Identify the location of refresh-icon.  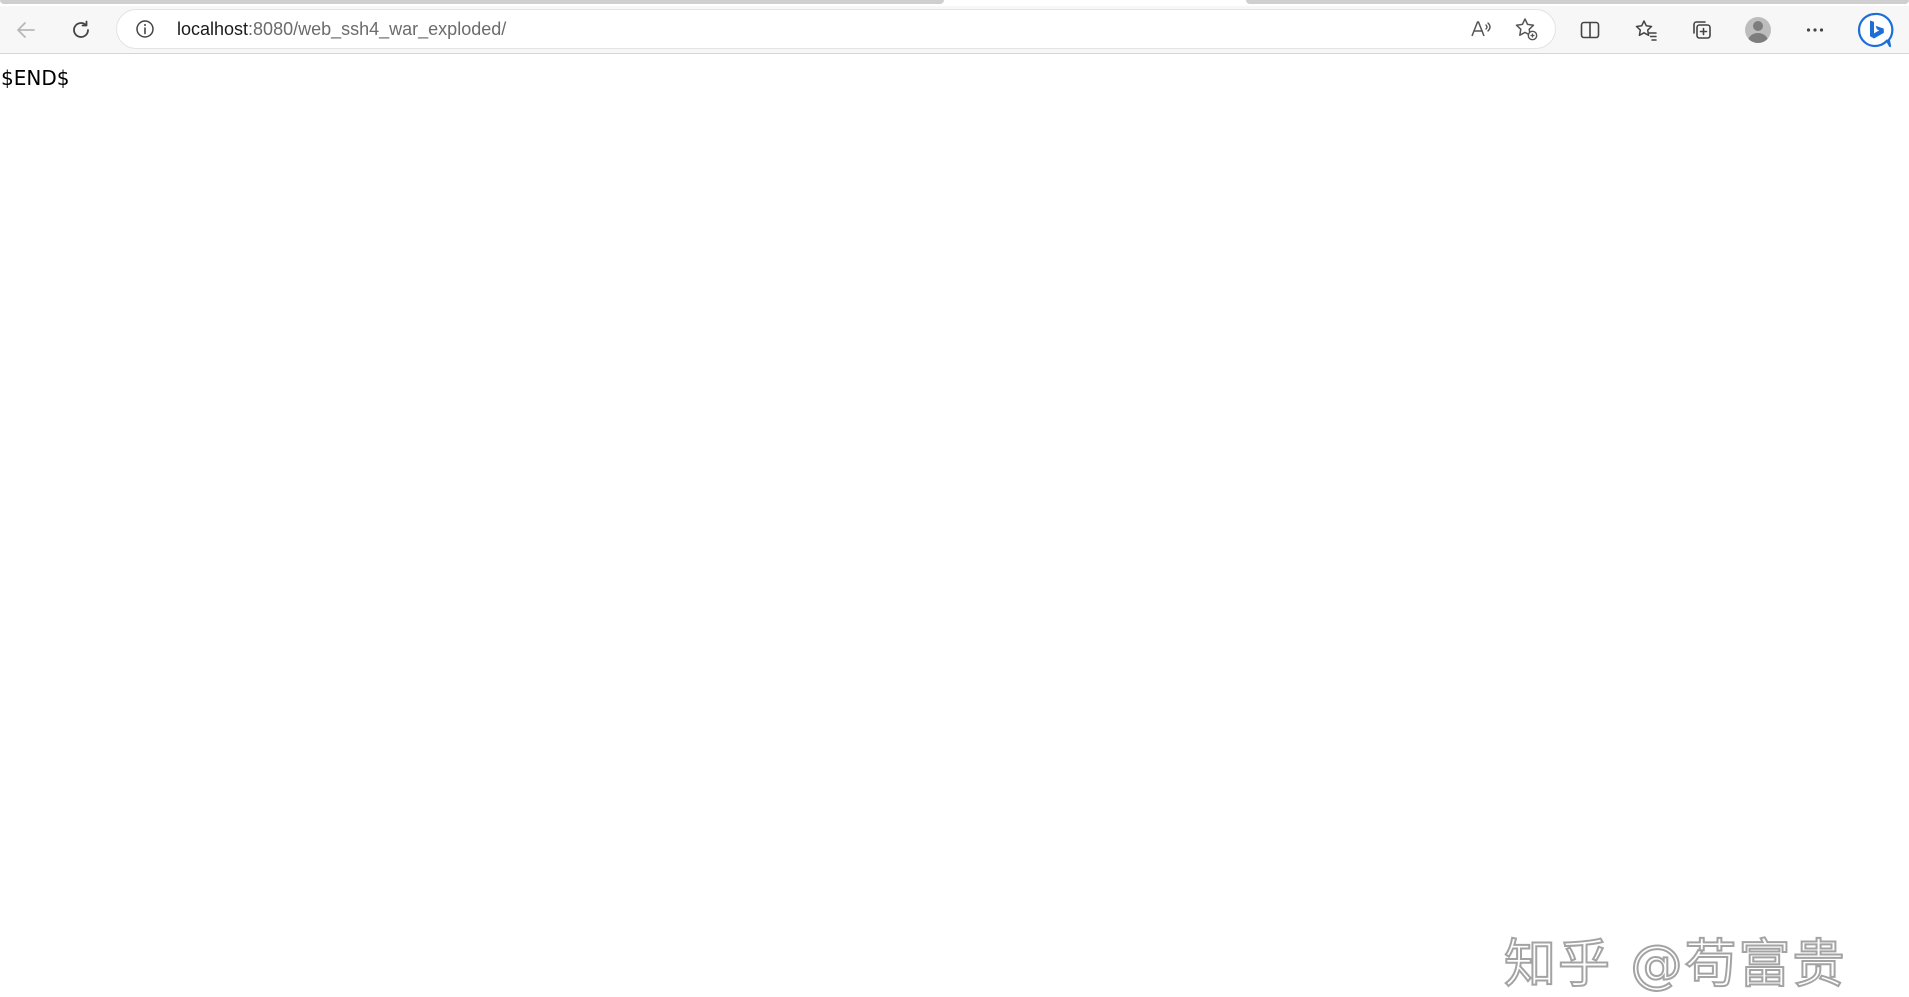
(81, 29).